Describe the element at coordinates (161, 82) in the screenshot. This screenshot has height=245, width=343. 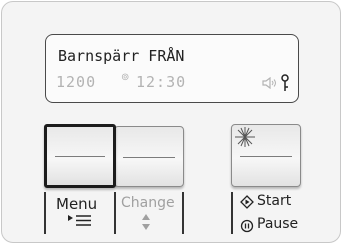
I see `time-readout: 12:30` at that location.